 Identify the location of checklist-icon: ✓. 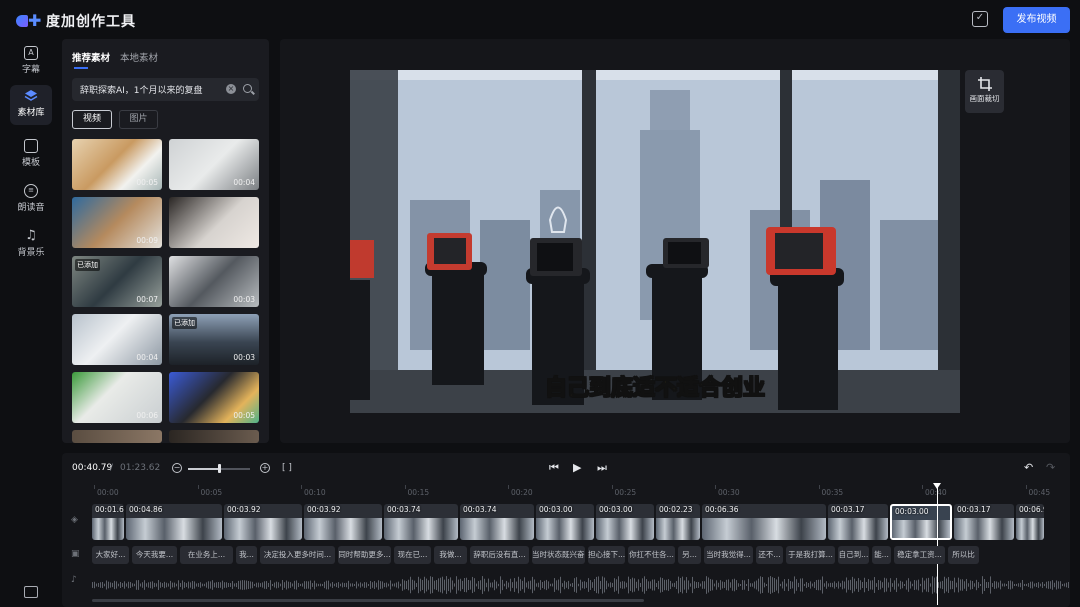
(980, 19).